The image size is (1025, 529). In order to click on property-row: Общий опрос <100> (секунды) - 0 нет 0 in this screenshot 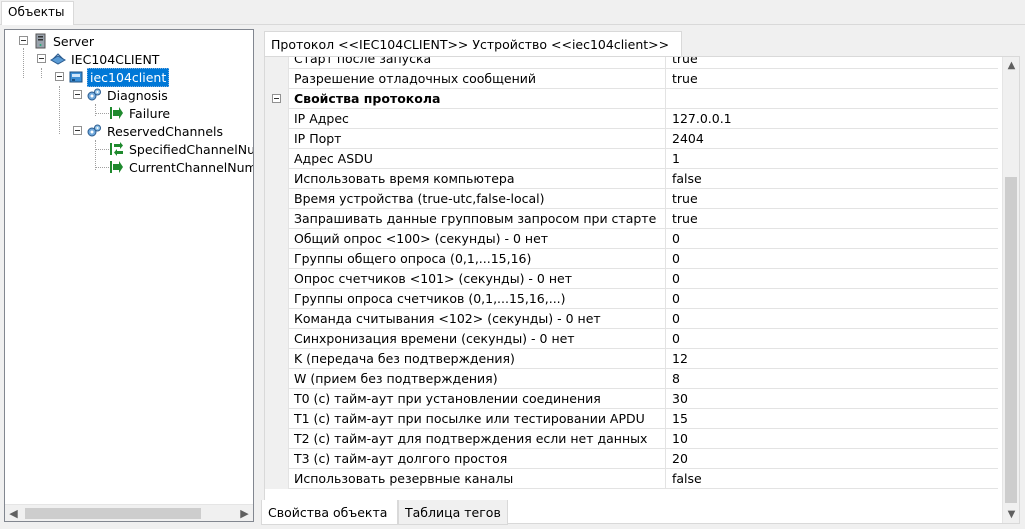, I will do `click(631, 239)`.